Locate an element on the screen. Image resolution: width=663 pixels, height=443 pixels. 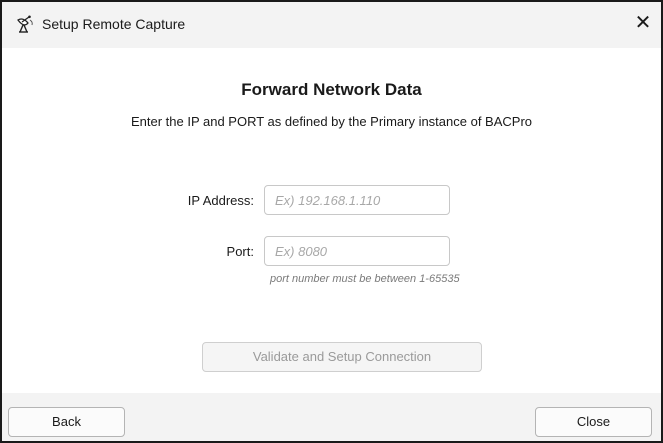
dialog-footer: Back Close is located at coordinates (331, 417).